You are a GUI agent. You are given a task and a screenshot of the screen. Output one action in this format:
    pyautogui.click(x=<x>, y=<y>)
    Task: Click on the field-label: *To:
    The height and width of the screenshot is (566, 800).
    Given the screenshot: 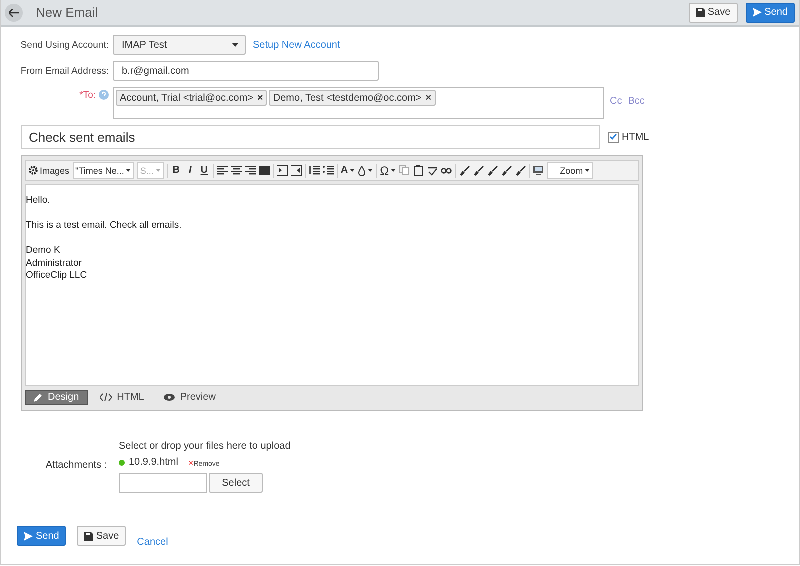 What is the action you would take?
    pyautogui.click(x=88, y=95)
    